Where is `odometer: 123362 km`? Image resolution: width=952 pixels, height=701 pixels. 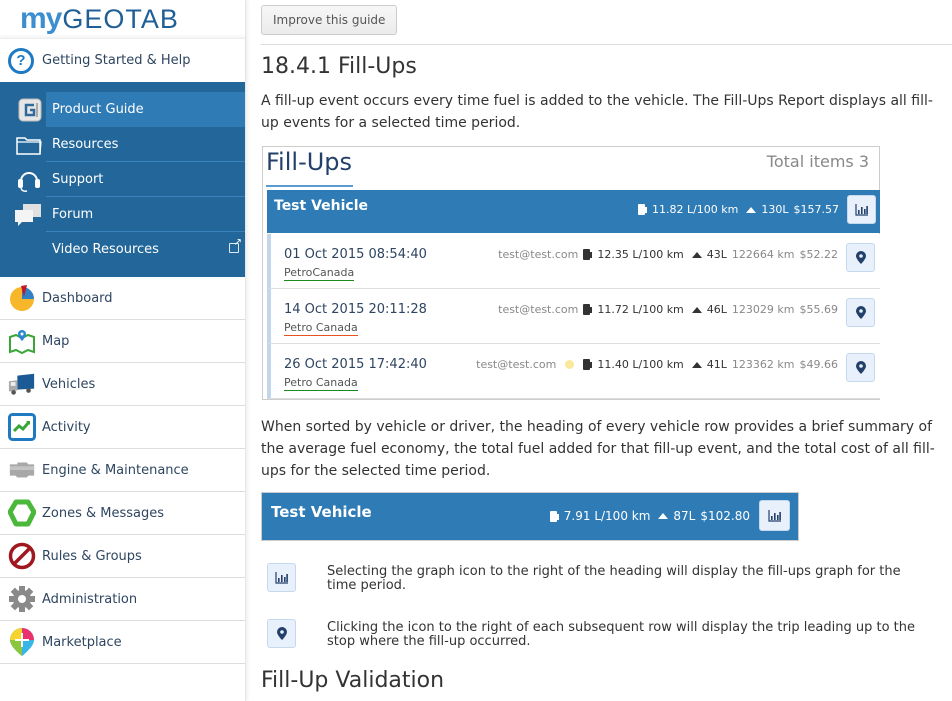 odometer: 123362 km is located at coordinates (763, 364).